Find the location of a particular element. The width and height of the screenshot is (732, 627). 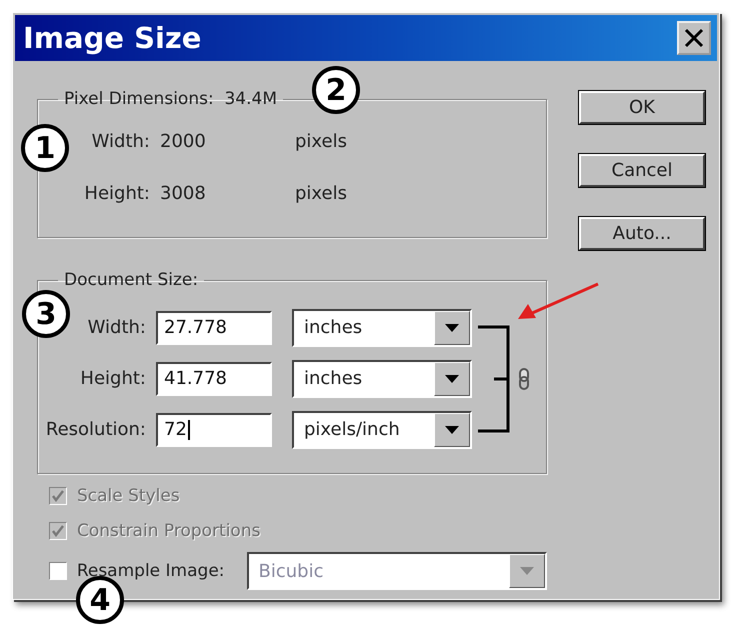

dialog-button: Cancel is located at coordinates (642, 170).